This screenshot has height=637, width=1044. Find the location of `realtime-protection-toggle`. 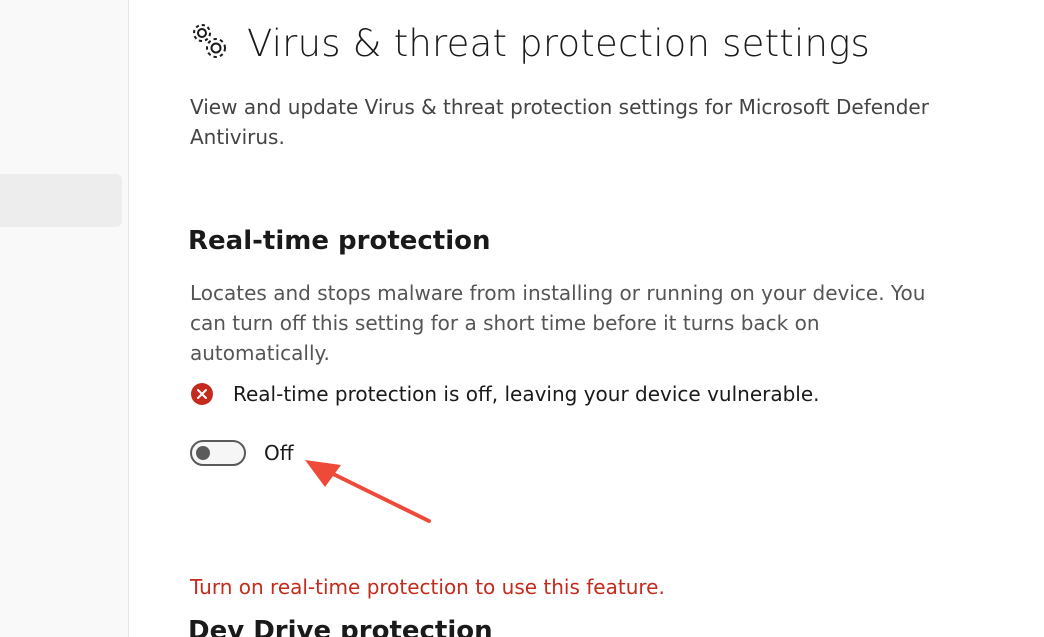

realtime-protection-toggle is located at coordinates (218, 453).